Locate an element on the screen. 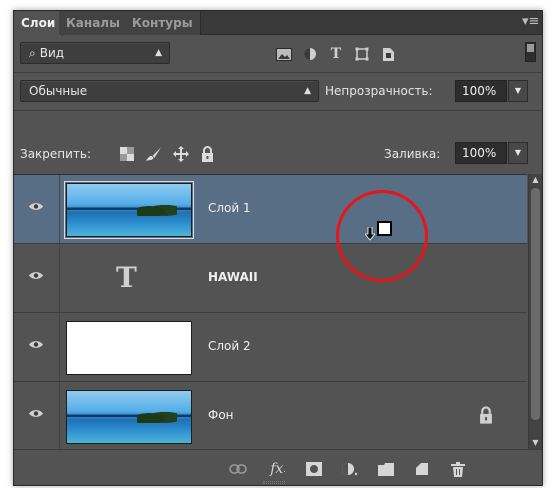 The image size is (554, 488). layer-row: Фон is located at coordinates (270, 415).